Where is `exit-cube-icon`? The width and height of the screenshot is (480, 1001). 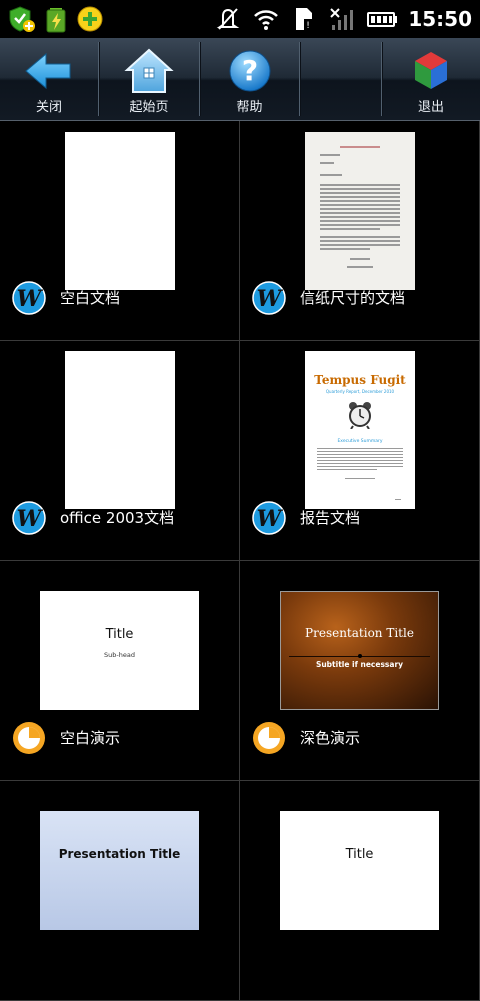
exit-cube-icon is located at coordinates (431, 70).